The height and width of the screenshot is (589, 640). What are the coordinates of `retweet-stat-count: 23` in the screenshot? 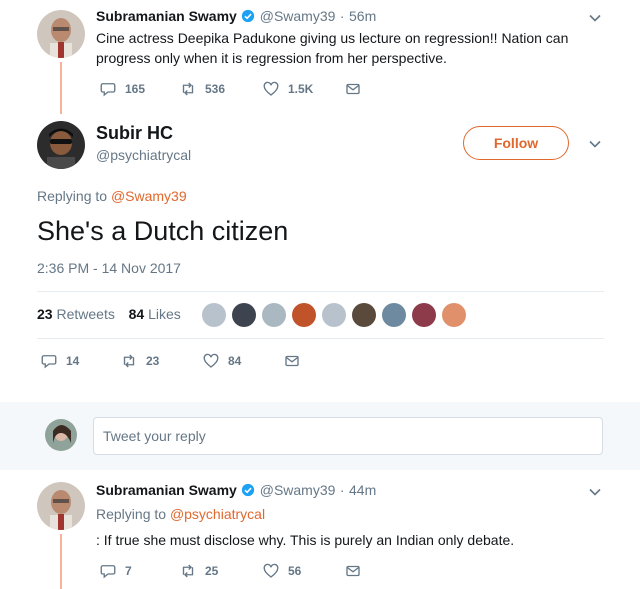 It's located at (45, 314).